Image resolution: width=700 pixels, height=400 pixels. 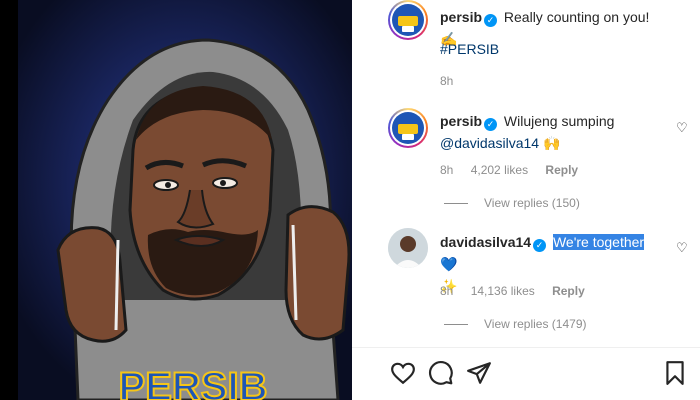 I want to click on divider, so click(x=526, y=347).